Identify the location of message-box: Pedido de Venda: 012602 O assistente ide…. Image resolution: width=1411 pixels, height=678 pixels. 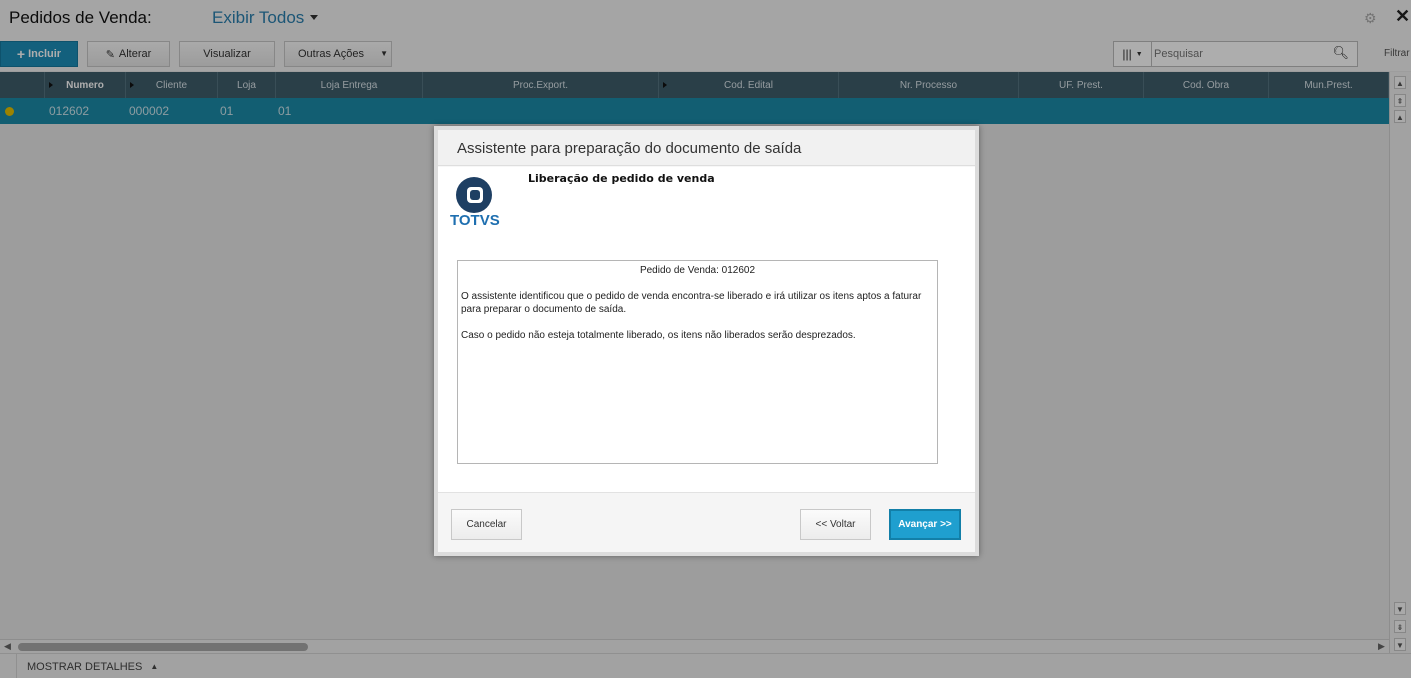
(697, 362).